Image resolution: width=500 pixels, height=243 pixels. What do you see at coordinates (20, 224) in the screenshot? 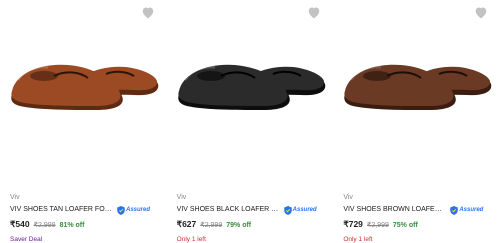
I see `selling-price: ₹540` at bounding box center [20, 224].